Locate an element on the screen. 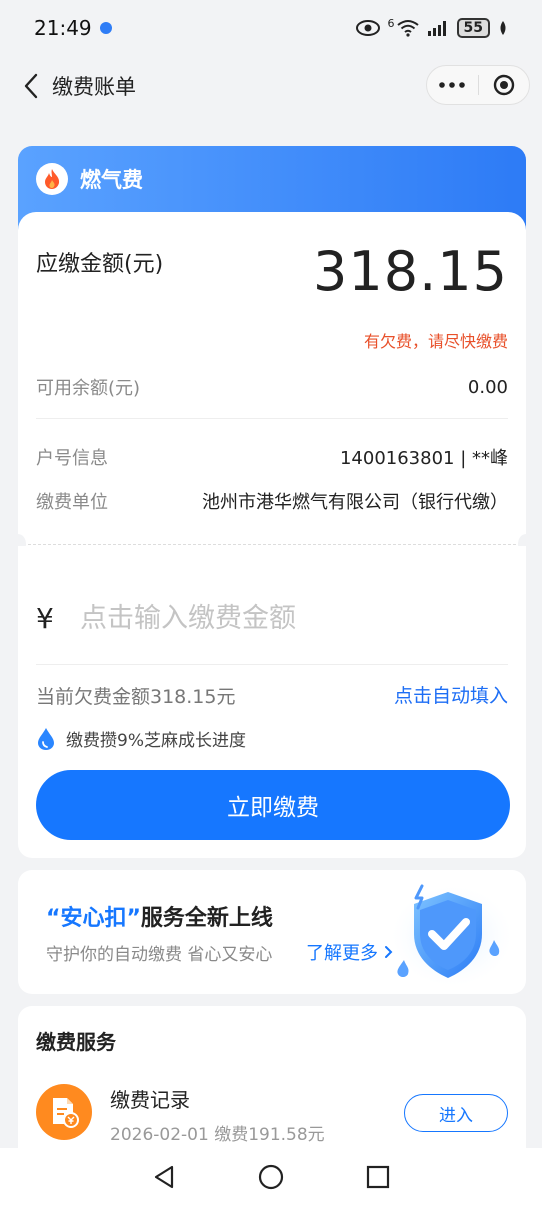 The image size is (542, 1206). unit-label: 缴费单位 is located at coordinates (72, 502).